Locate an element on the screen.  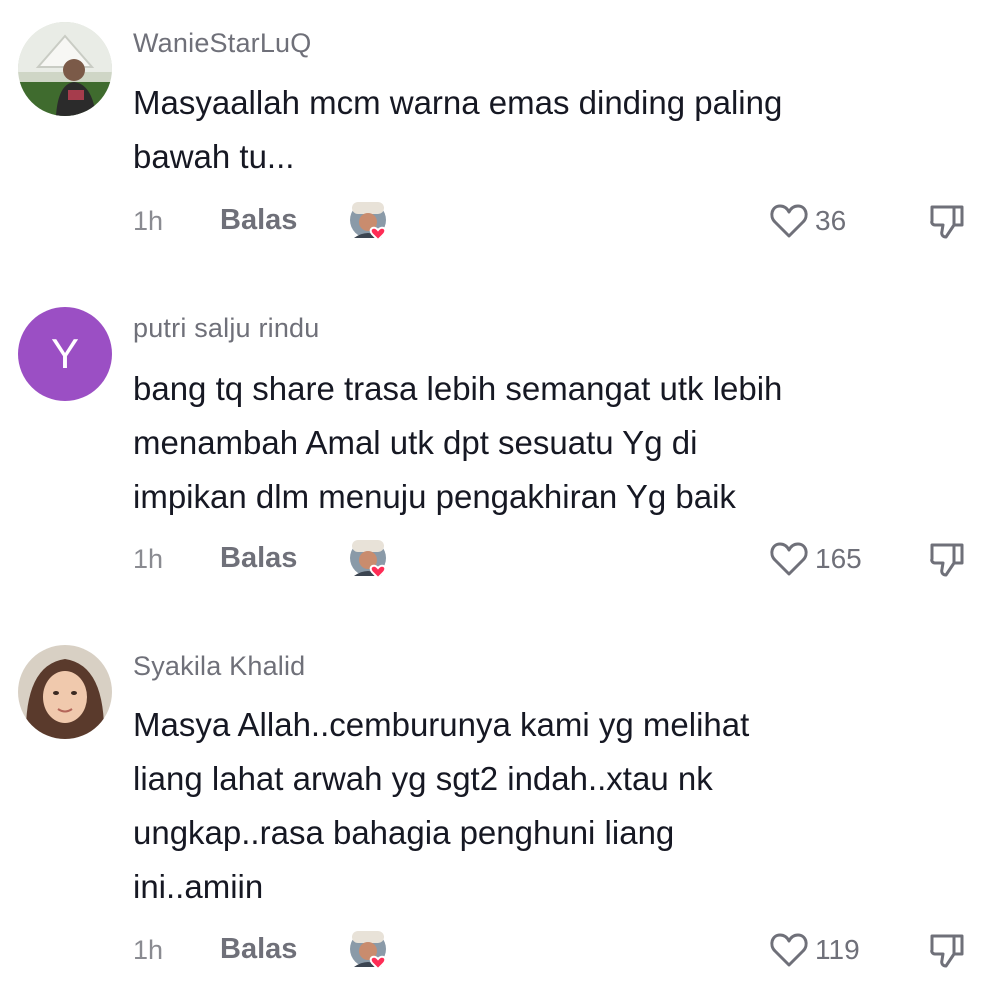
comment-text-line: Masya Allah..cemburunya kami yg melihat is located at coordinates (441, 724).